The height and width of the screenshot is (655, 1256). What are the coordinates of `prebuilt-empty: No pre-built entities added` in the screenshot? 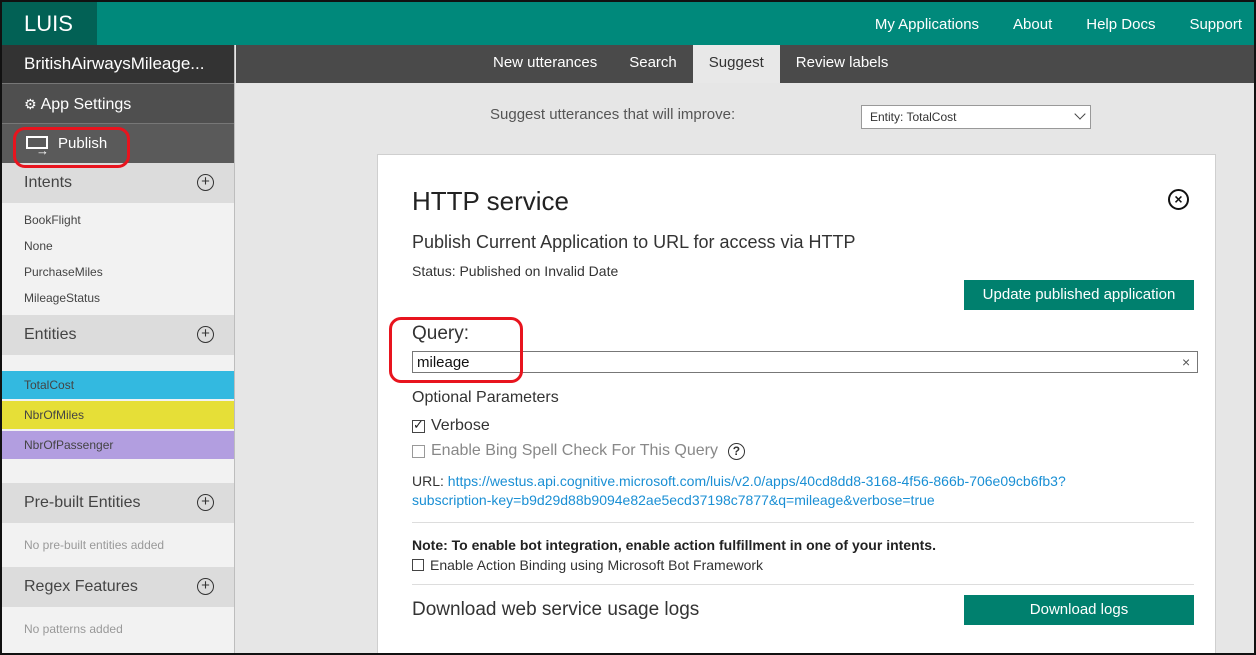 It's located at (94, 545).